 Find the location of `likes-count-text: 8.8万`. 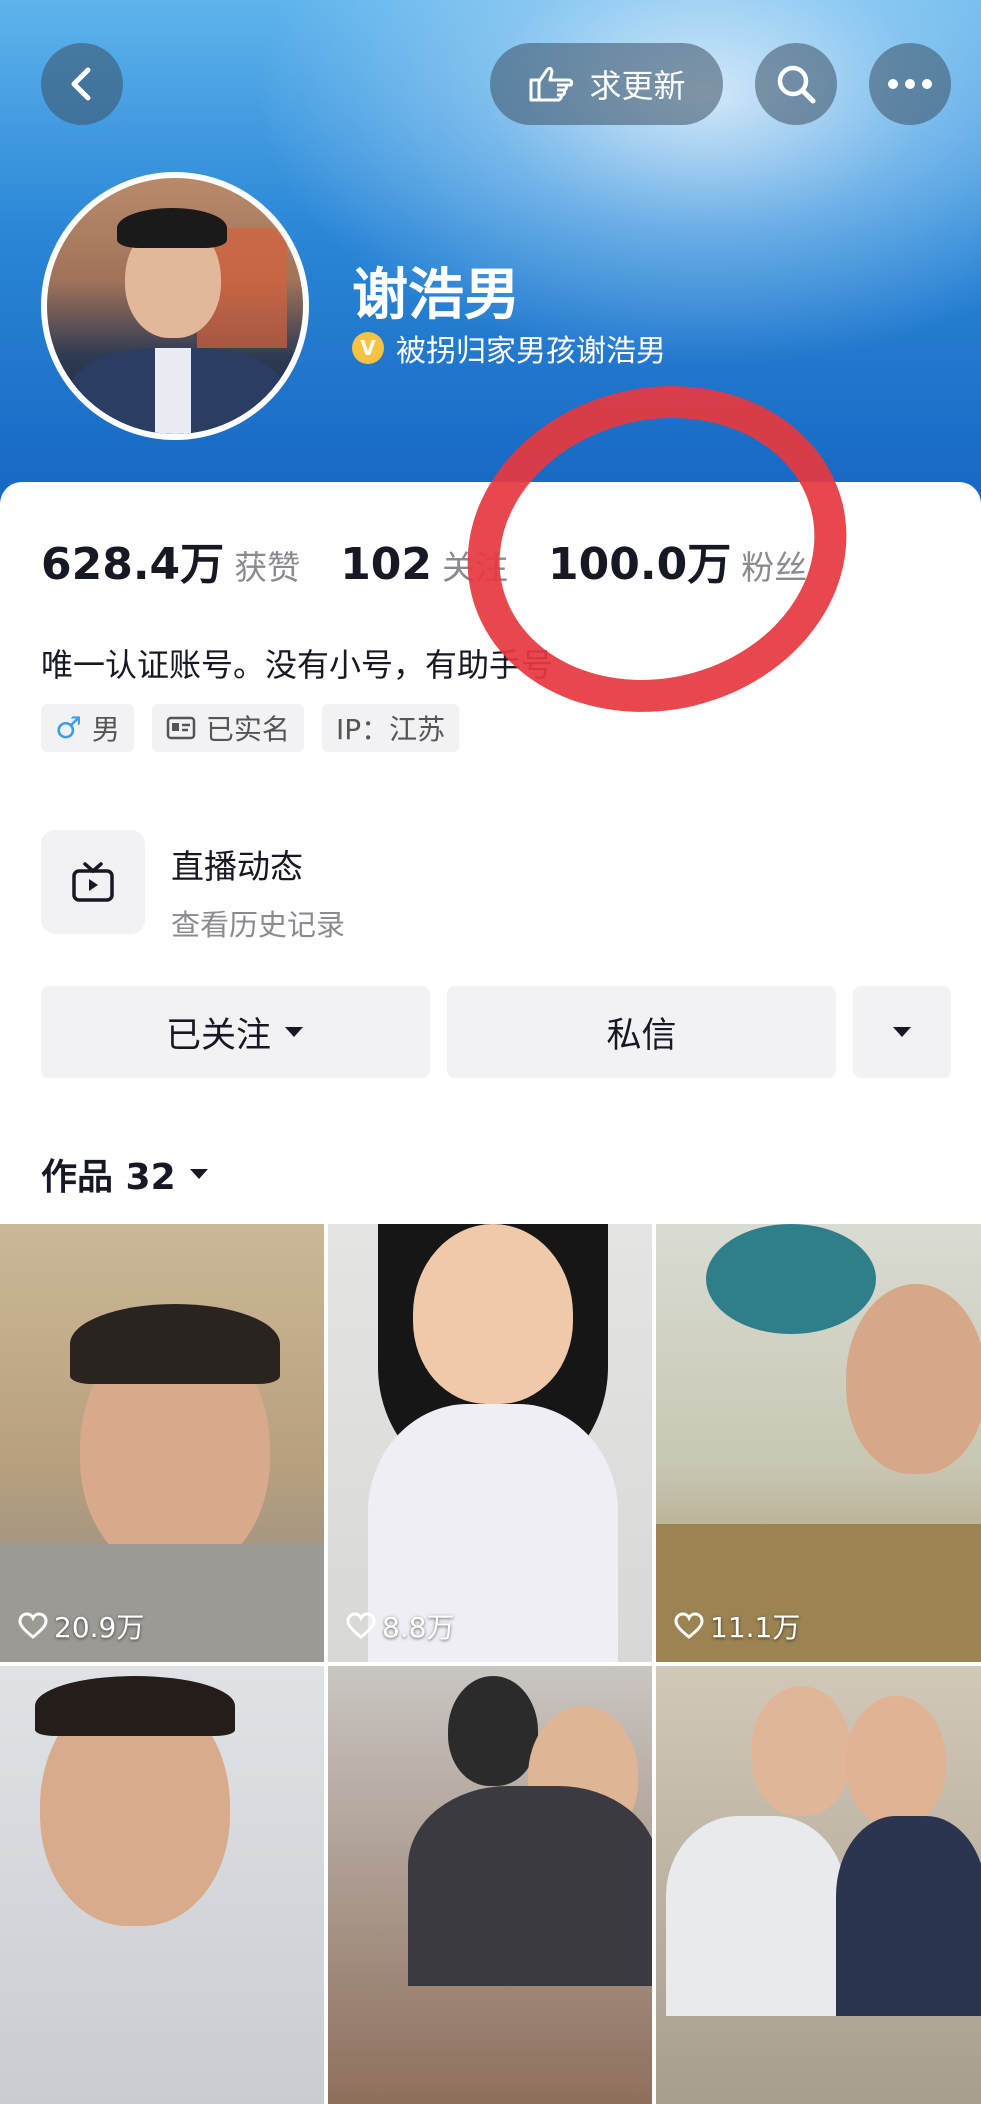

likes-count-text: 8.8万 is located at coordinates (418, 1627).